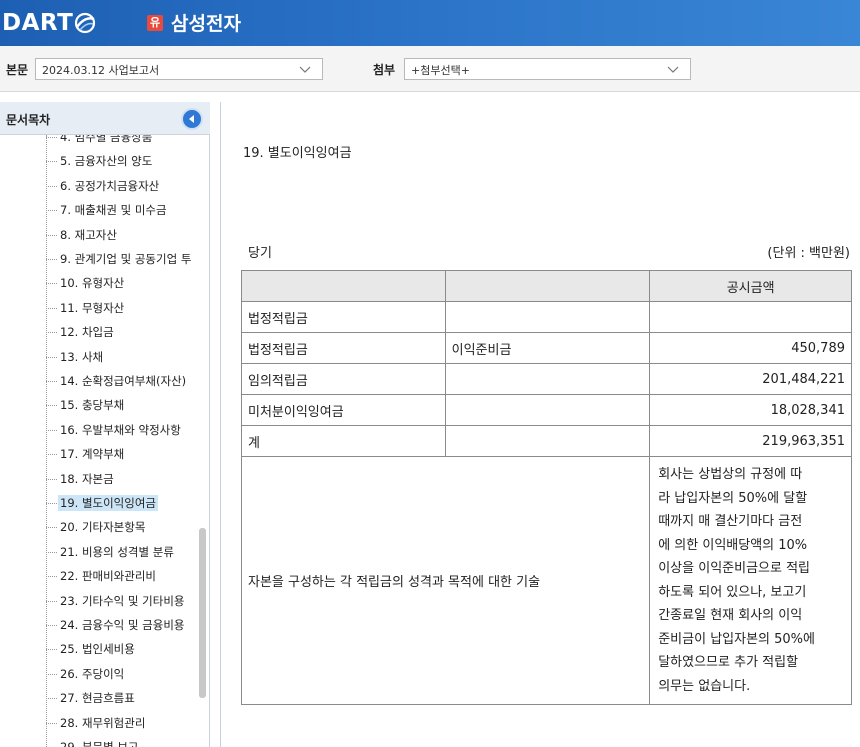 The width and height of the screenshot is (860, 747). Describe the element at coordinates (123, 235) in the screenshot. I see `toc-item: 8. 재고자산` at that location.